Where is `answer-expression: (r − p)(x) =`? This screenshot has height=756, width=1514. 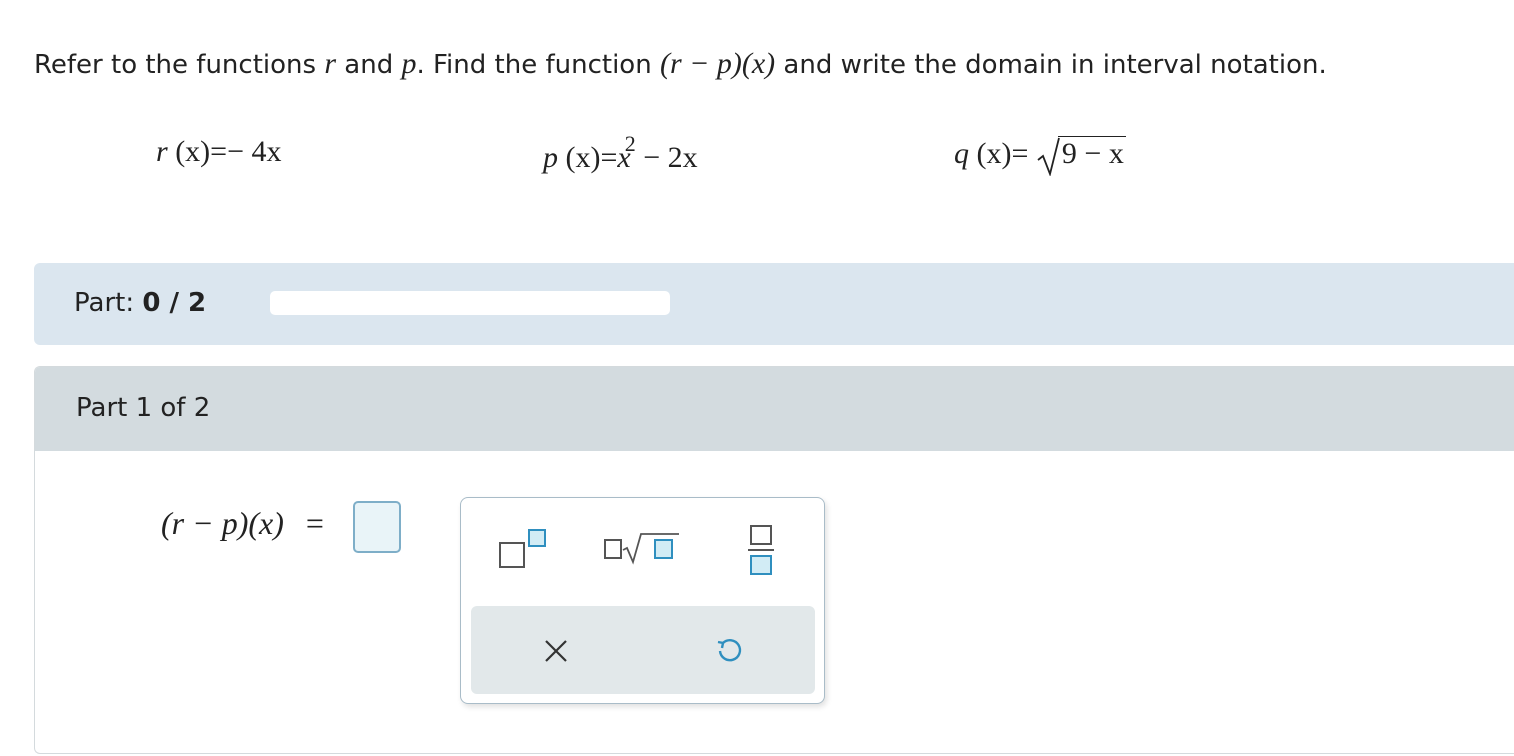
answer-expression: (r − p)(x) = is located at coordinates (242, 523).